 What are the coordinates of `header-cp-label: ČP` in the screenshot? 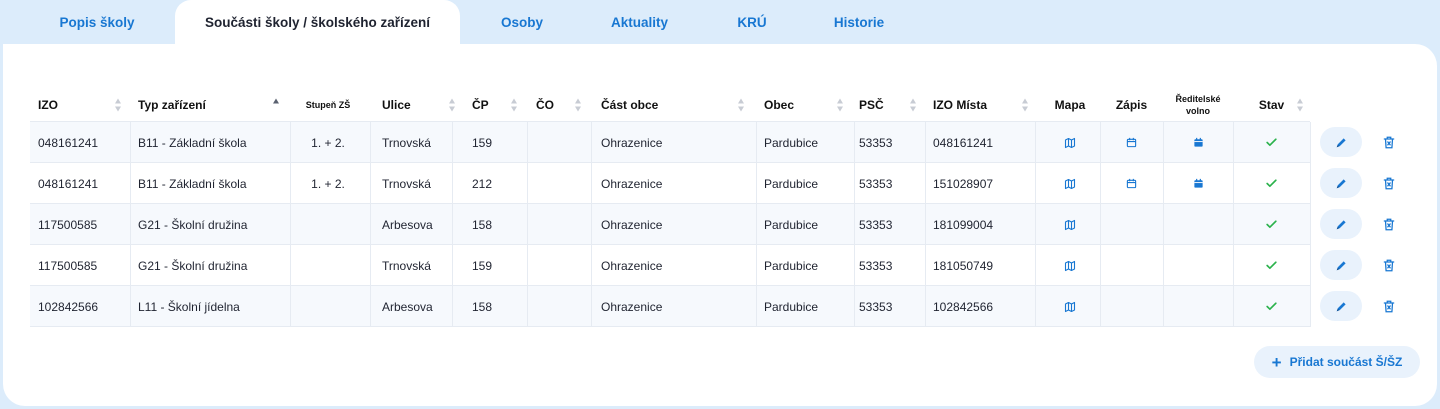 It's located at (480, 105).